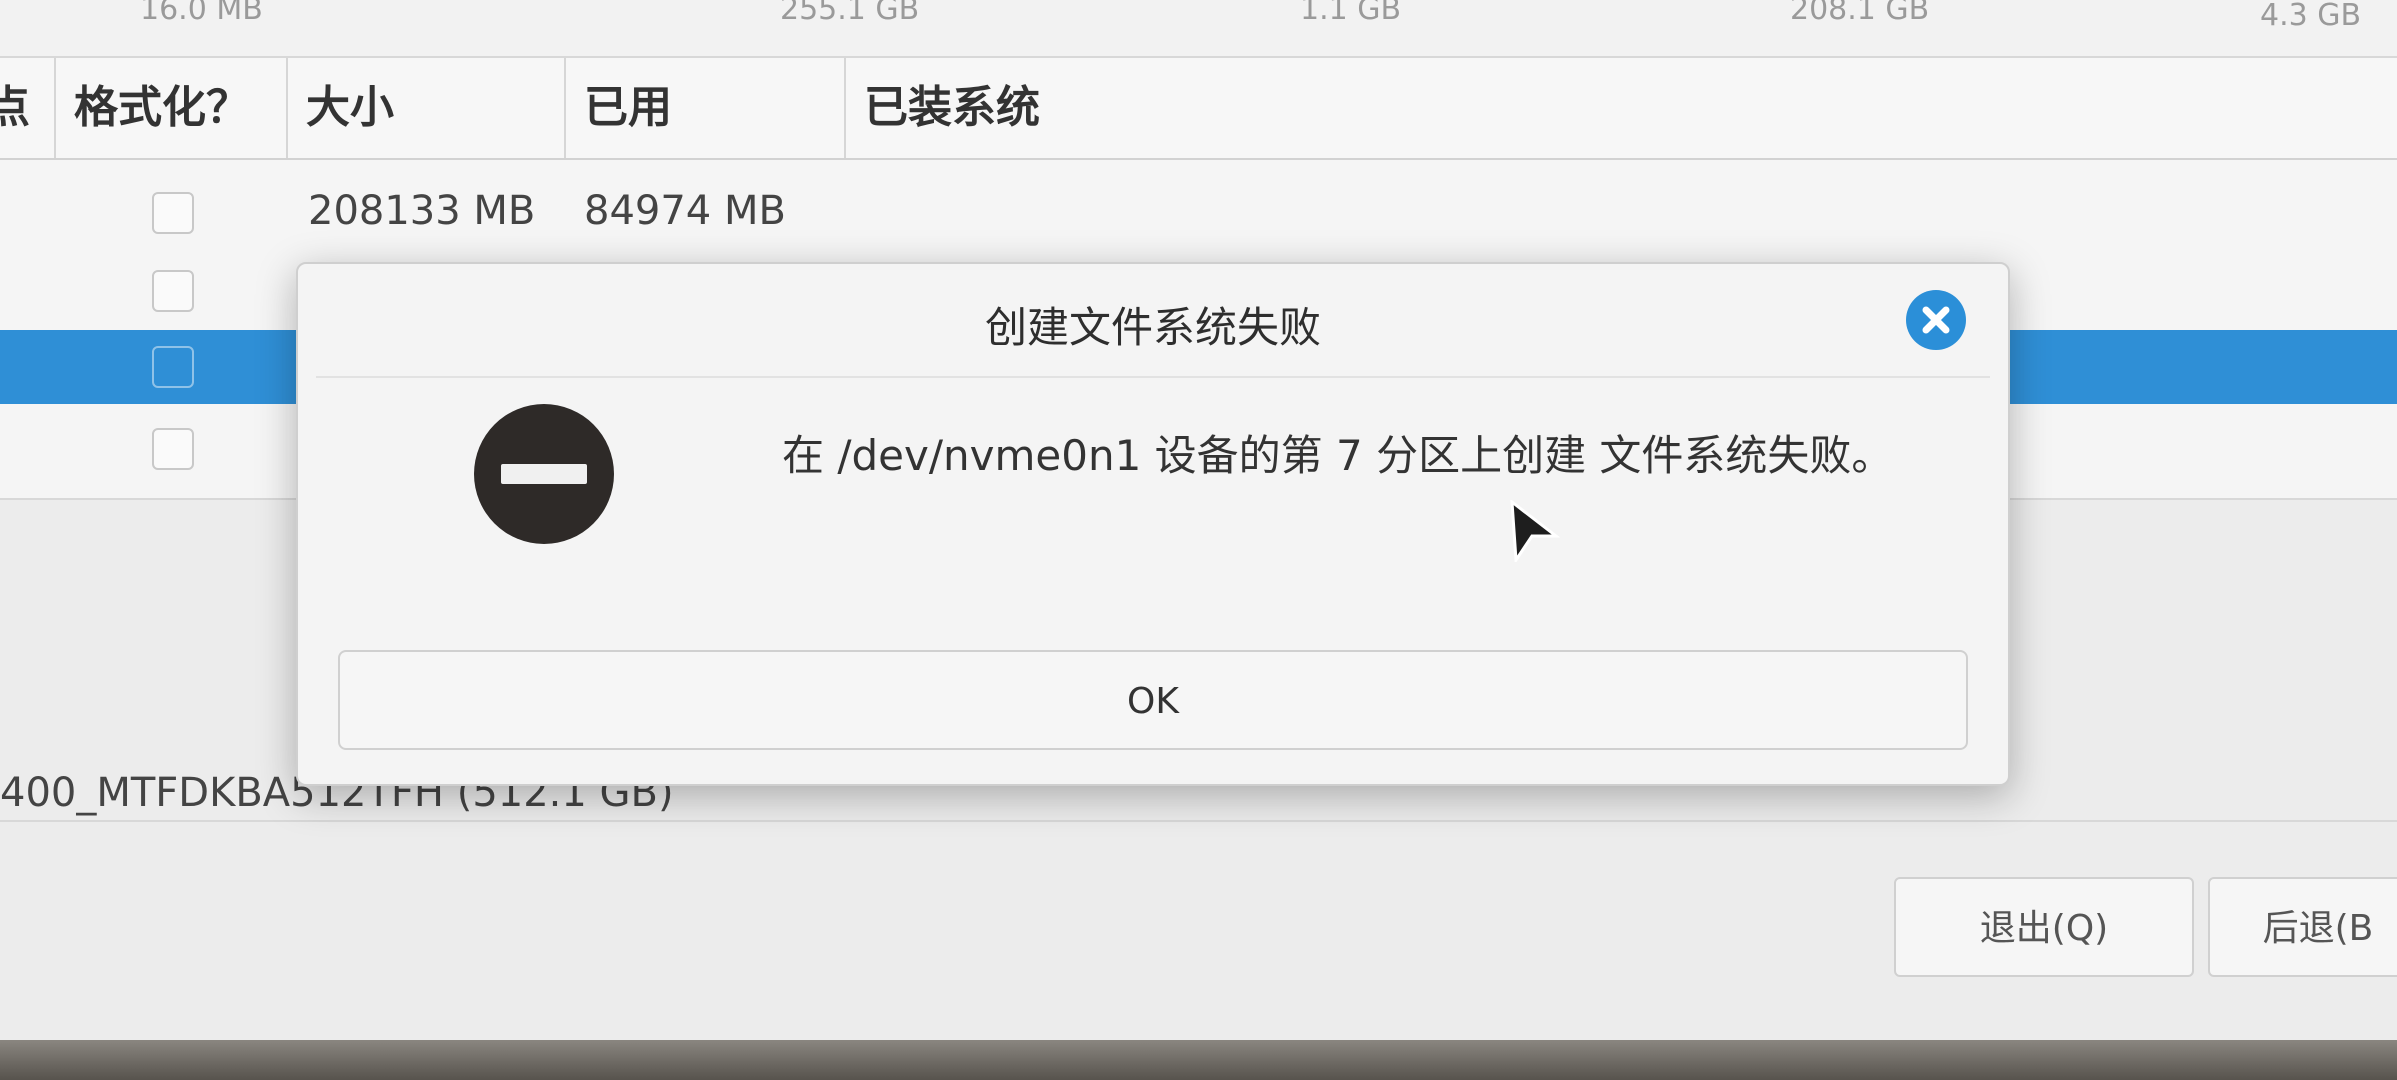 The image size is (2397, 1080). Describe the element at coordinates (1198, 204) in the screenshot. I see `table-row: 208133 MB 84974 MB` at that location.